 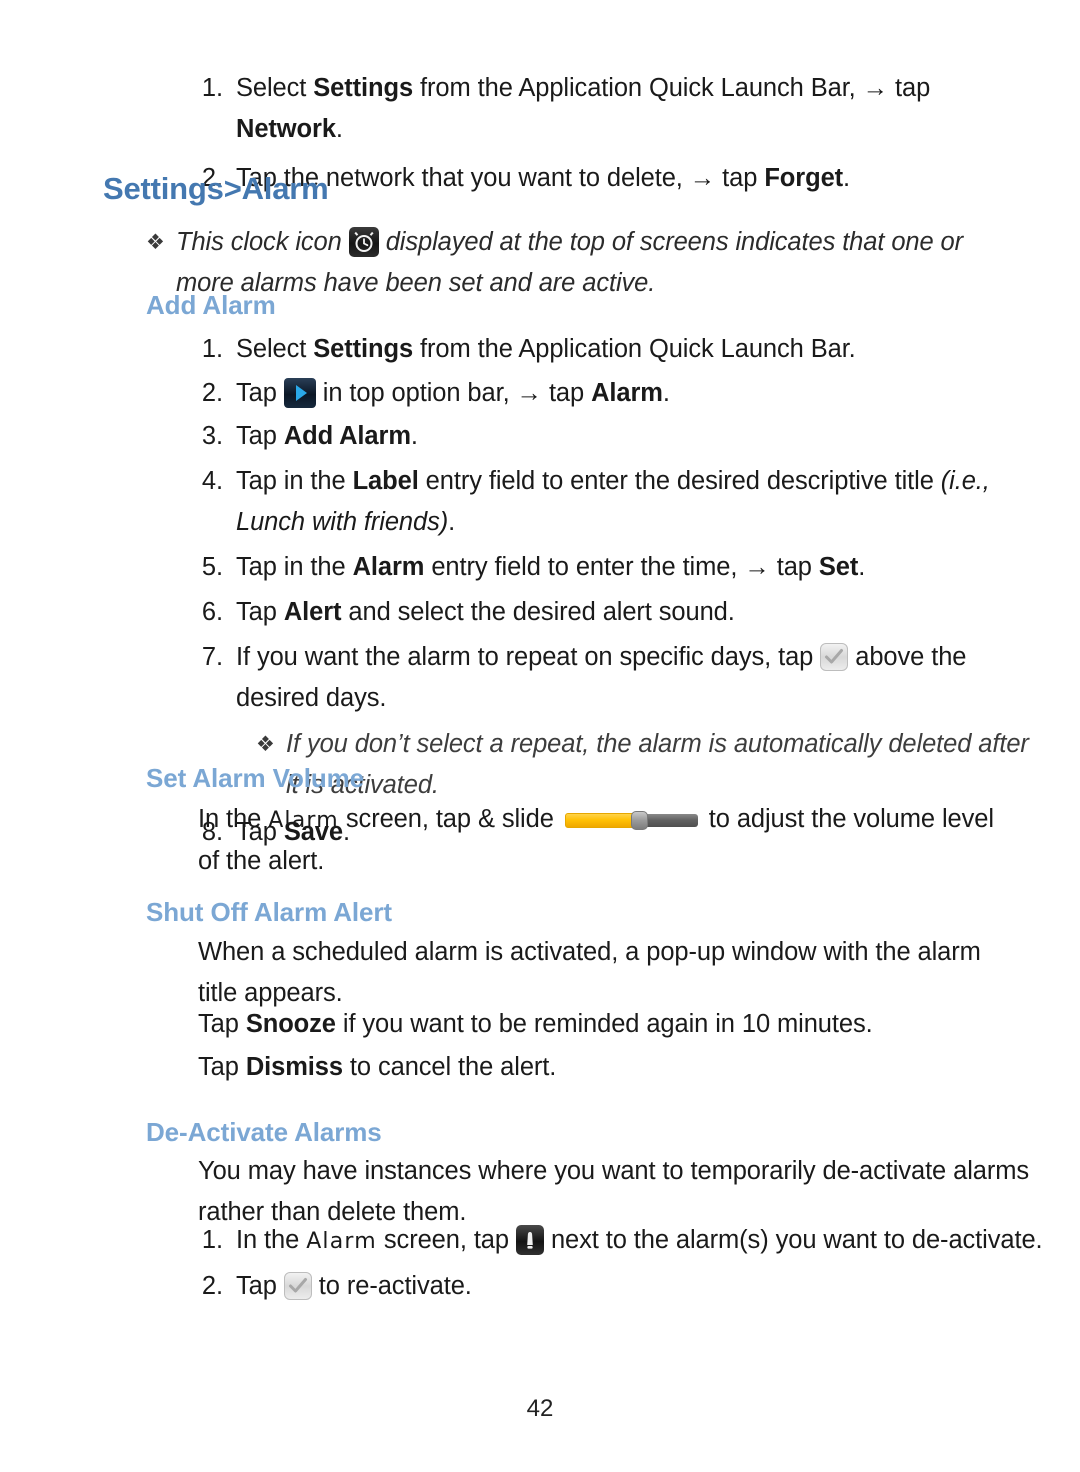 I want to click on list-number: 7., so click(x=212, y=657).